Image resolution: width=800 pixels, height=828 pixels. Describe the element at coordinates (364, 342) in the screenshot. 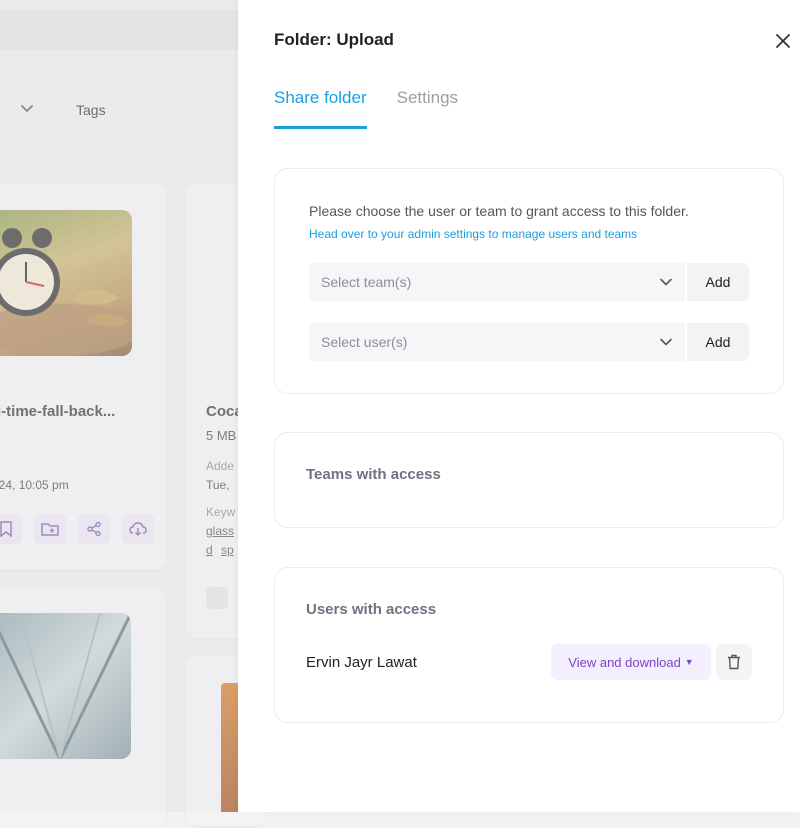

I see `user-select-placeholder: Select user(s)` at that location.